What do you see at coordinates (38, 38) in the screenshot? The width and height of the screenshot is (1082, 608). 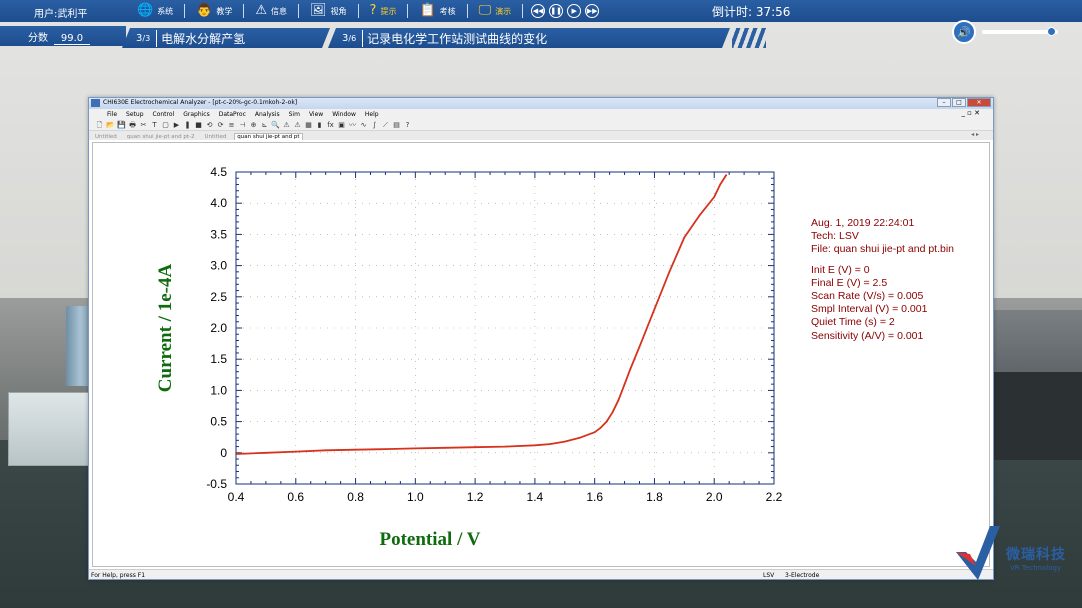 I see `score-label: 分数` at bounding box center [38, 38].